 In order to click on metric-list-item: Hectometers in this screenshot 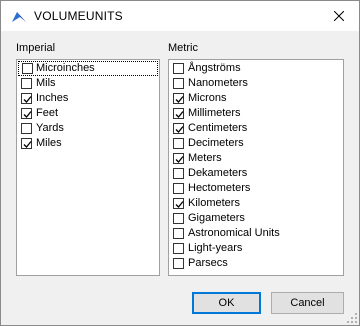, I will do `click(256, 188)`.